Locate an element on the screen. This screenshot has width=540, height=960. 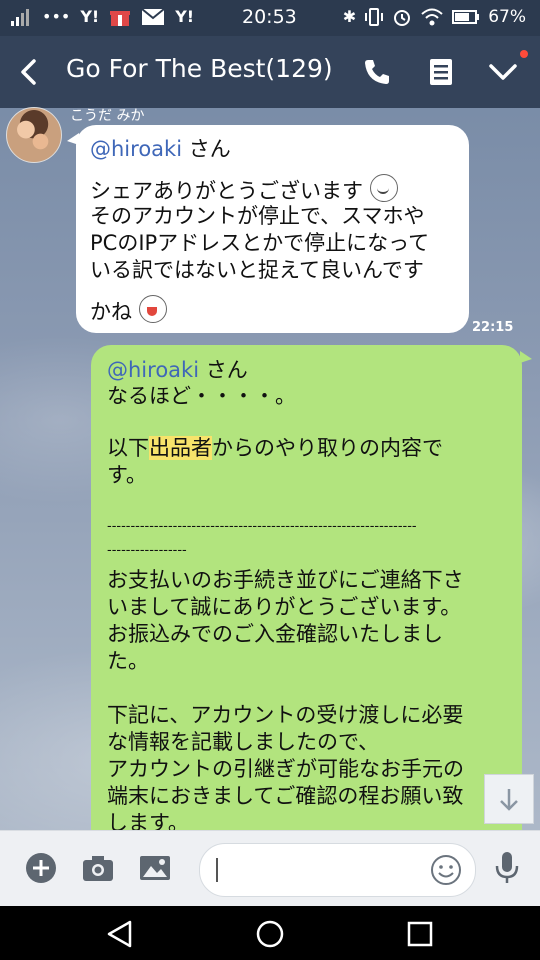
chevron-down-icon is located at coordinates (503, 72).